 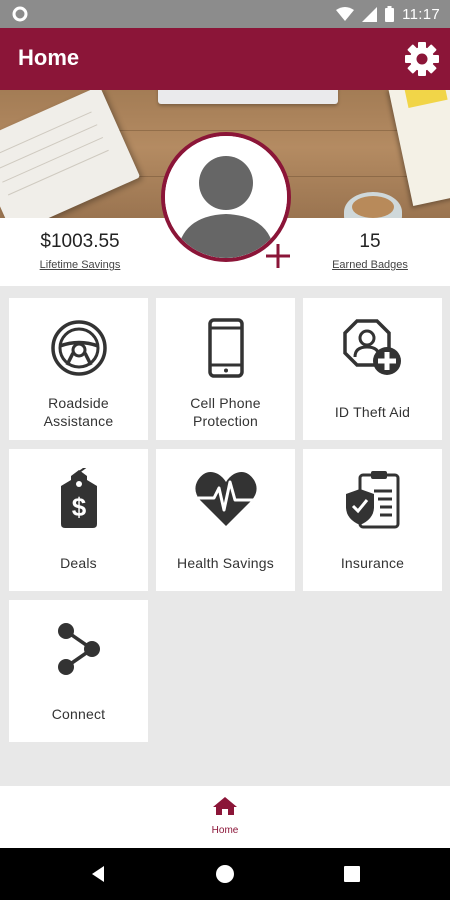 I want to click on tile-connect: Connect, so click(x=78, y=671).